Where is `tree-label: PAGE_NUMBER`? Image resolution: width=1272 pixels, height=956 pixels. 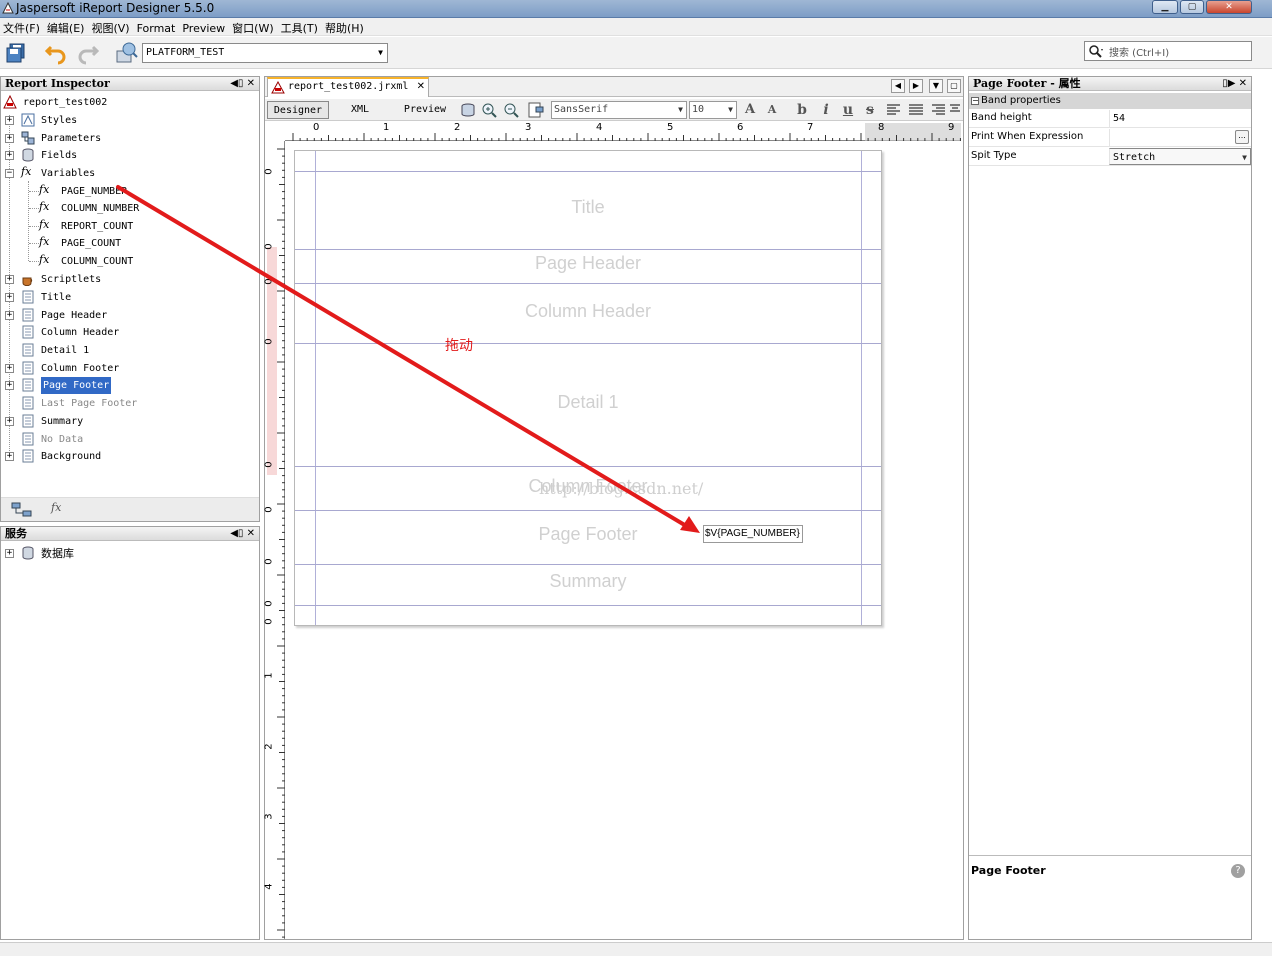 tree-label: PAGE_NUMBER is located at coordinates (94, 191).